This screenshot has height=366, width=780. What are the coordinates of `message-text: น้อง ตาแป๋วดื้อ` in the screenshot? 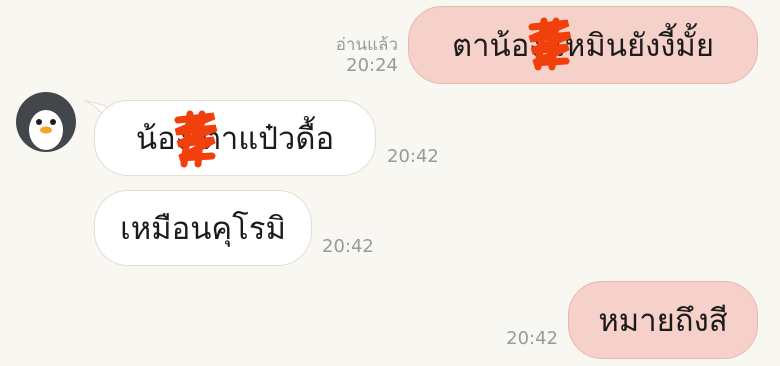 It's located at (235, 139).